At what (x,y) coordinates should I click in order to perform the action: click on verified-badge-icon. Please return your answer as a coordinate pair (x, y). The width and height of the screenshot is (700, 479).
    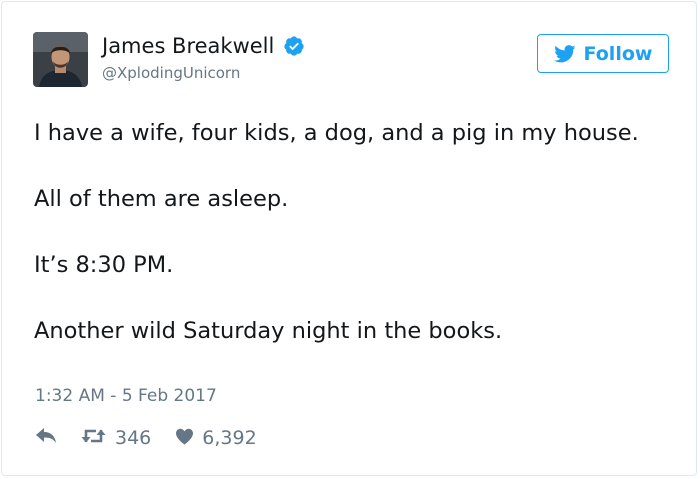
    Looking at the image, I should click on (294, 46).